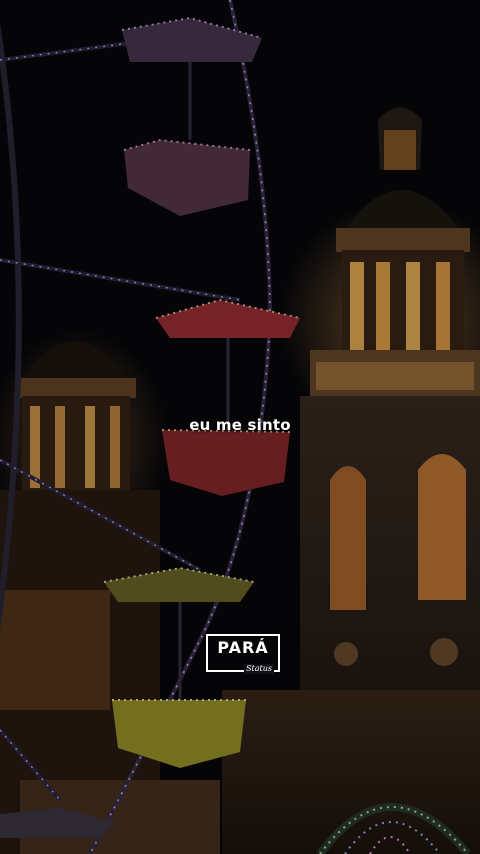 This screenshot has height=854, width=480. Describe the element at coordinates (243, 647) in the screenshot. I see `watermark-title: PARÁ` at that location.